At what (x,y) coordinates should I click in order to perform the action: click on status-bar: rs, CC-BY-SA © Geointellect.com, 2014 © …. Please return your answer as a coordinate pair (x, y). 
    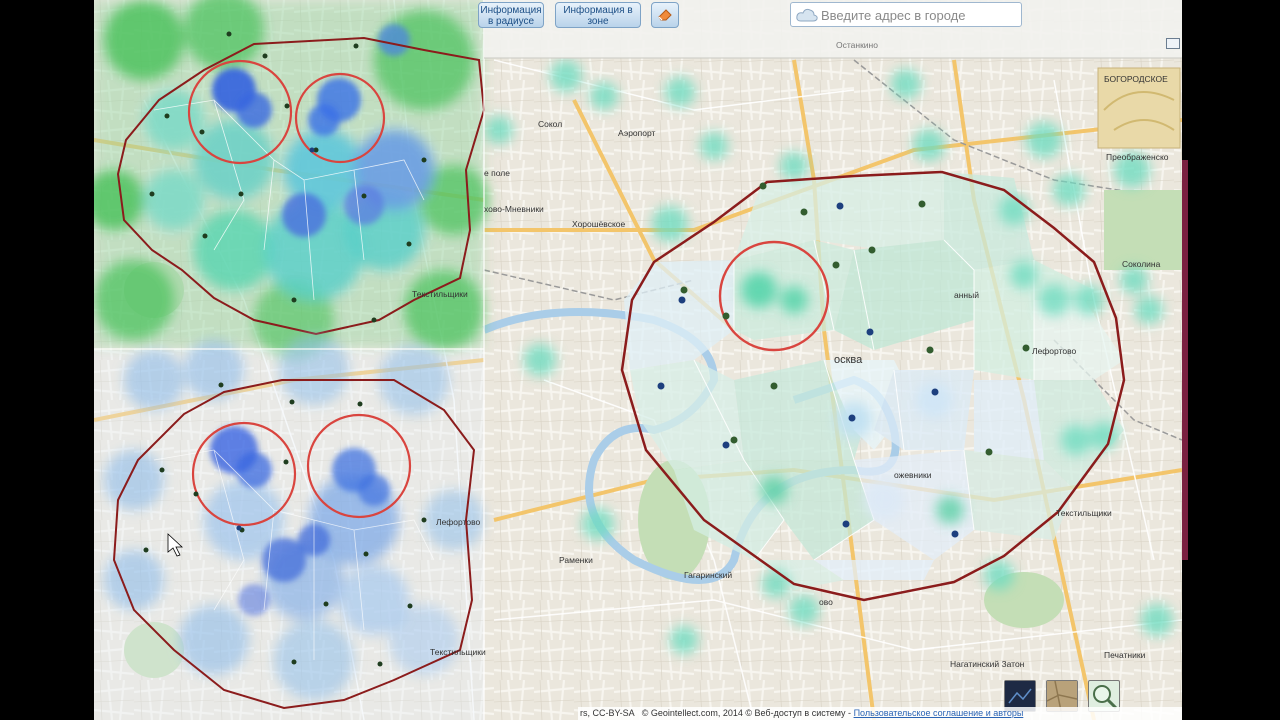
    Looking at the image, I should click on (880, 713).